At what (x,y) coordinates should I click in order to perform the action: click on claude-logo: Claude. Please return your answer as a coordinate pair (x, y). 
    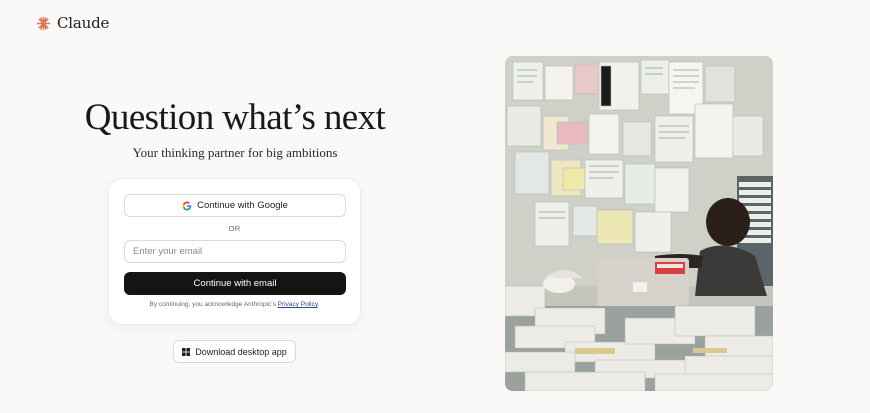
    Looking at the image, I should click on (72, 23).